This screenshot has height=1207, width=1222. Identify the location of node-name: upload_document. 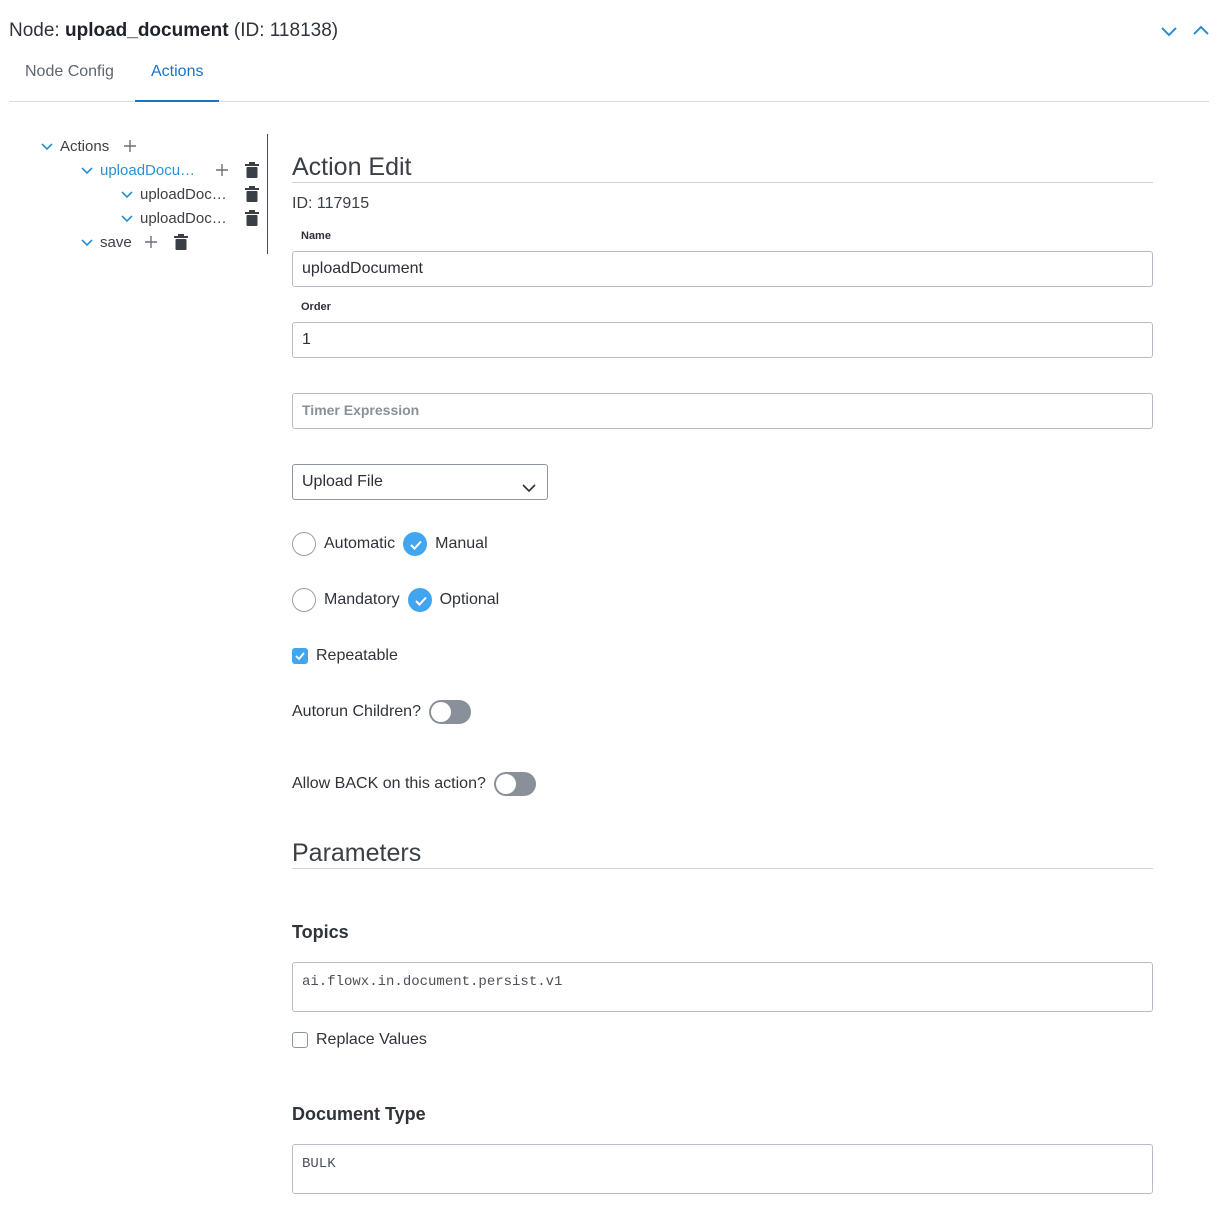
(146, 30).